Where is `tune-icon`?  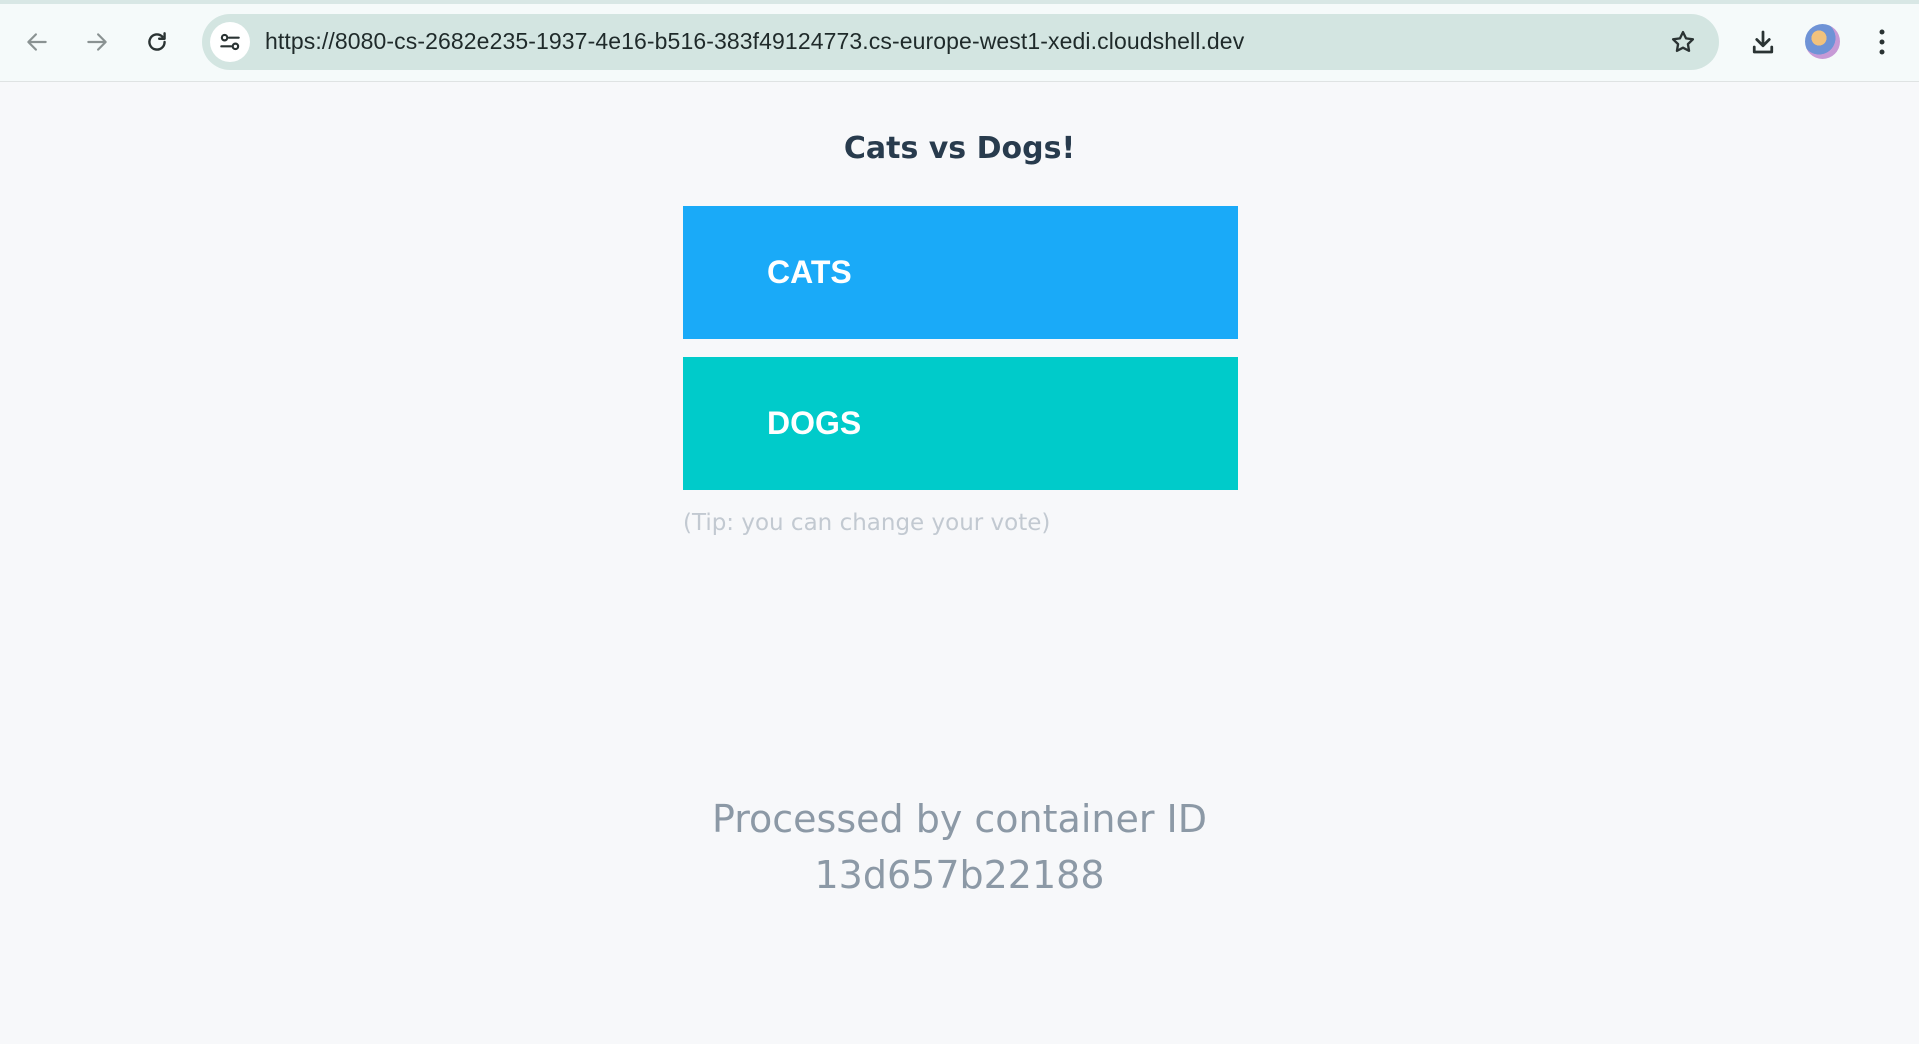
tune-icon is located at coordinates (230, 42).